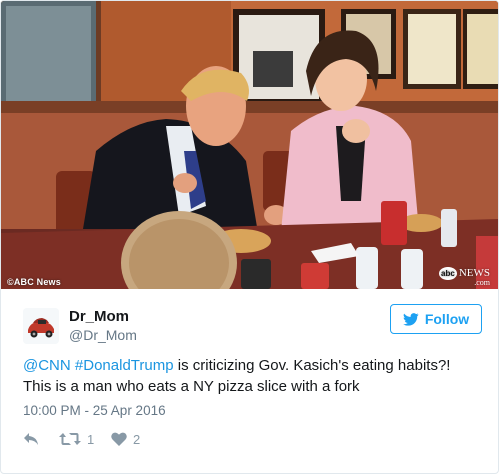  What do you see at coordinates (124, 365) in the screenshot?
I see `hashtag-link: #DonaldTrump` at bounding box center [124, 365].